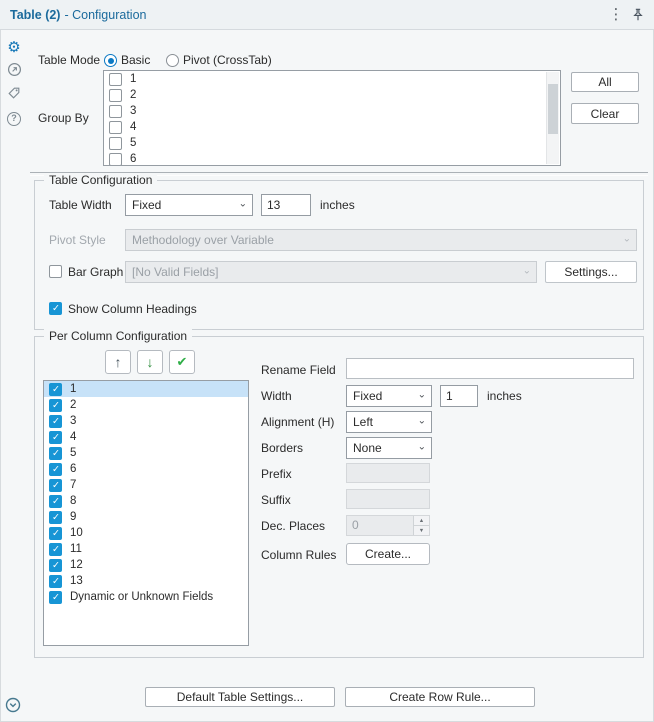  What do you see at coordinates (110, 60) in the screenshot?
I see `radio-basic` at bounding box center [110, 60].